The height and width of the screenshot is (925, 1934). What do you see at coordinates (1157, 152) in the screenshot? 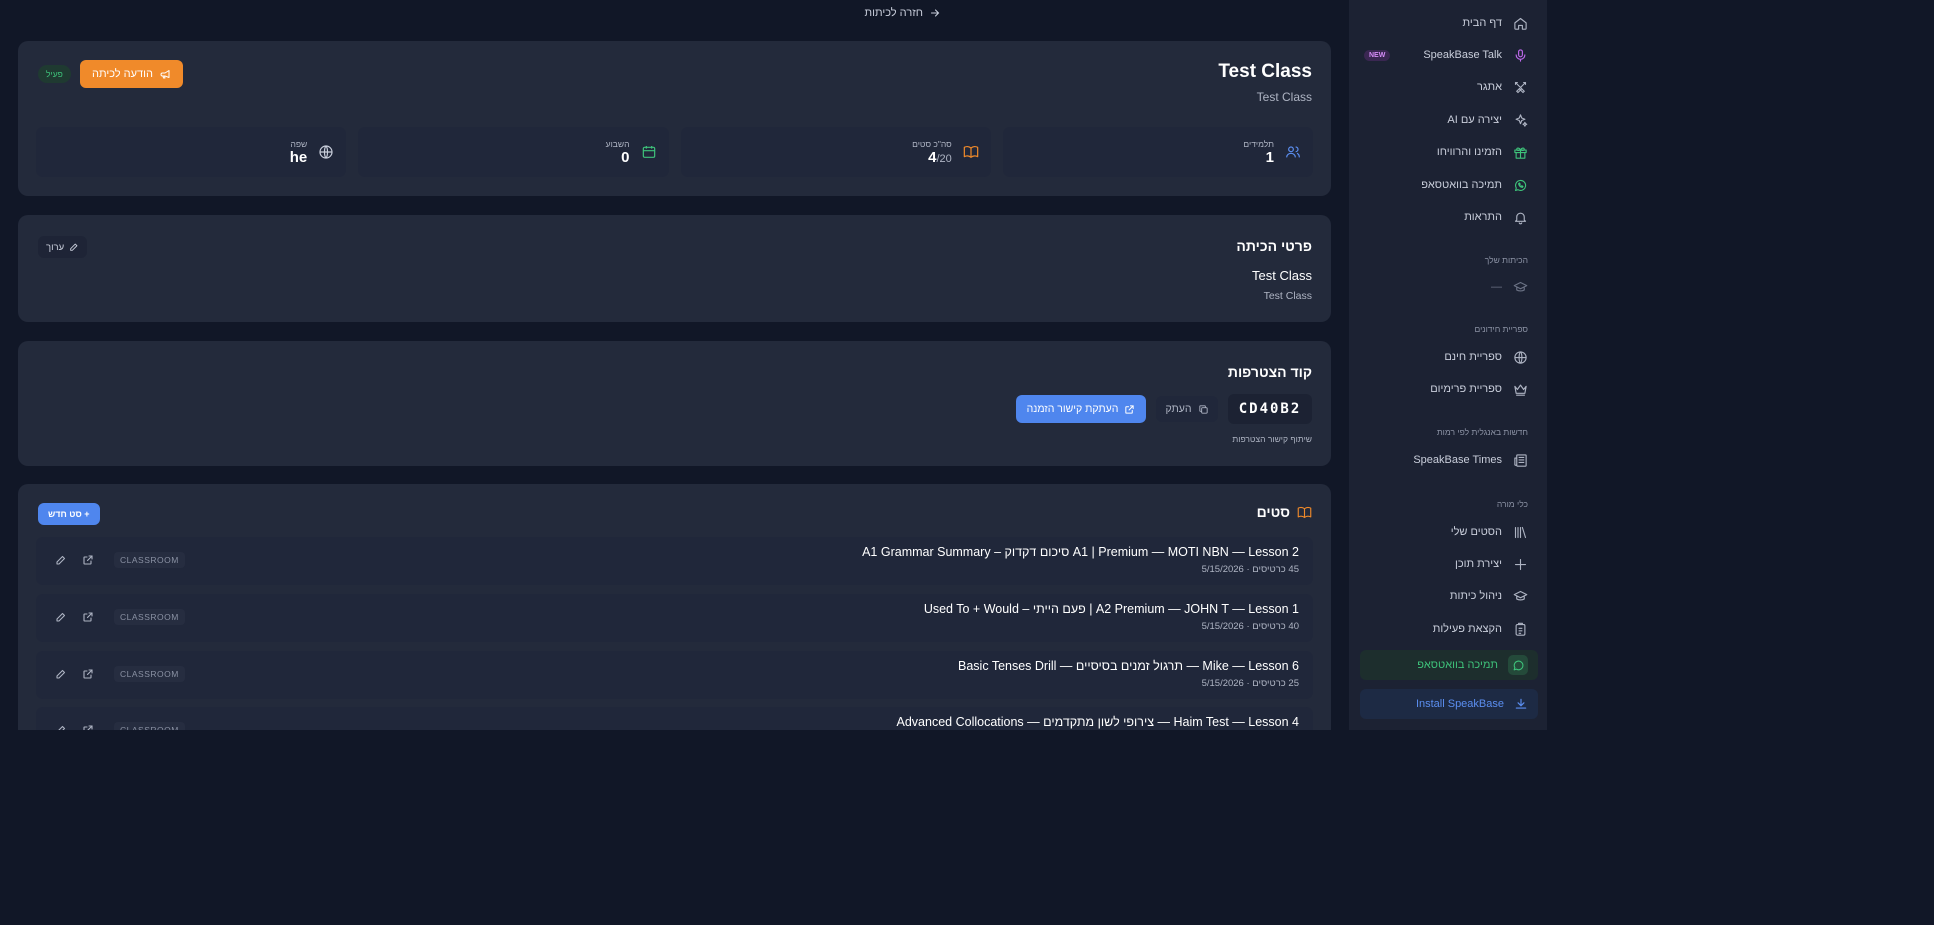
I see `stat-students: תלמידים 1` at bounding box center [1157, 152].